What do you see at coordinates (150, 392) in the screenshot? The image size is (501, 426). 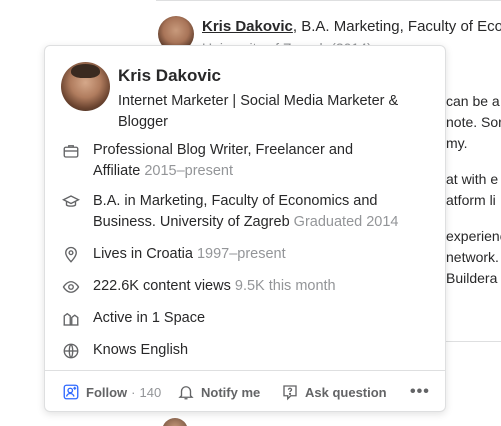 I see `follower-count: 140` at bounding box center [150, 392].